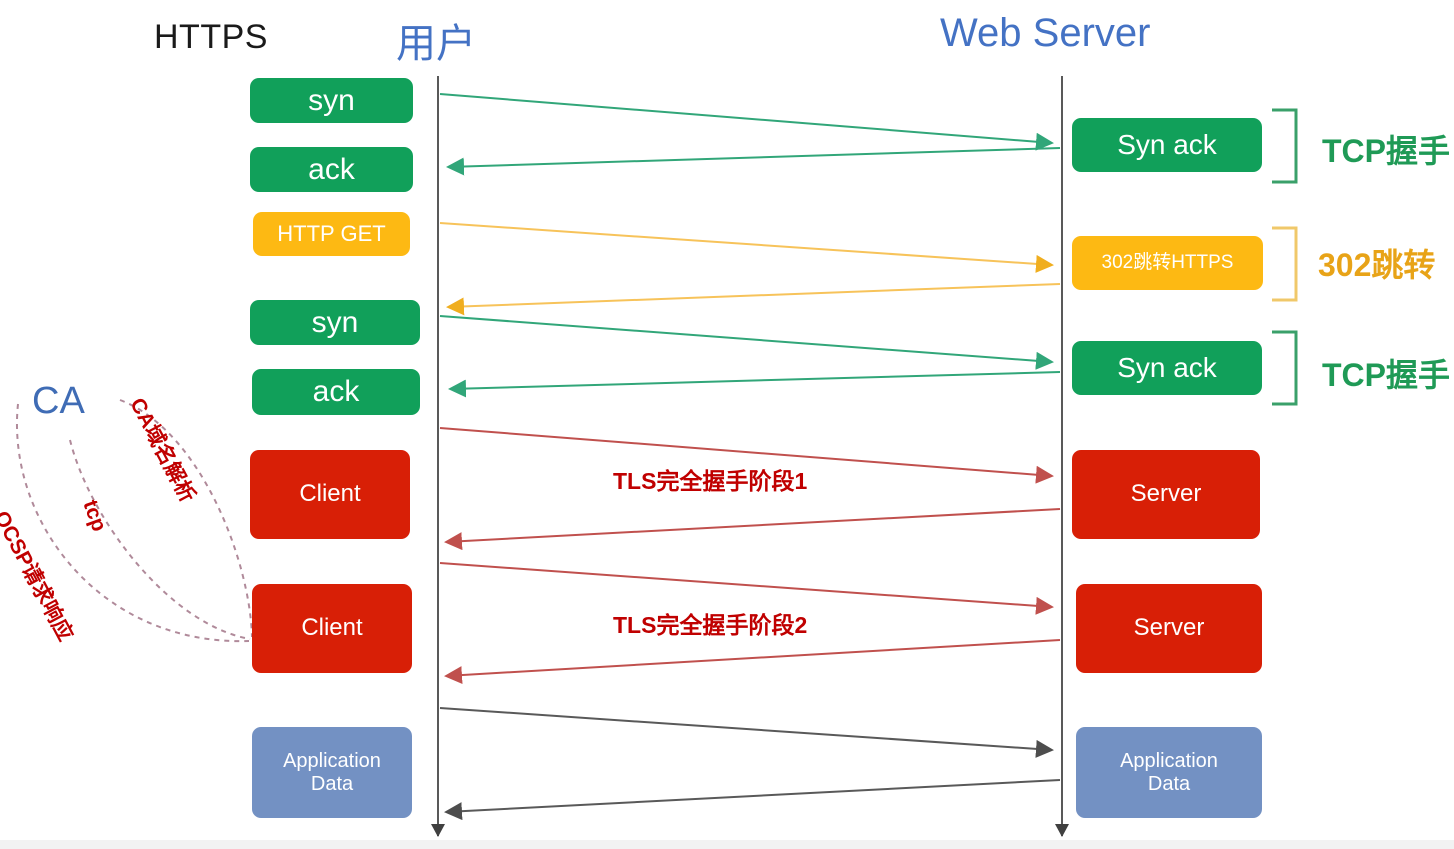 The image size is (1454, 849). I want to click on ca-edge-label-tcp: tcp, so click(94, 516).